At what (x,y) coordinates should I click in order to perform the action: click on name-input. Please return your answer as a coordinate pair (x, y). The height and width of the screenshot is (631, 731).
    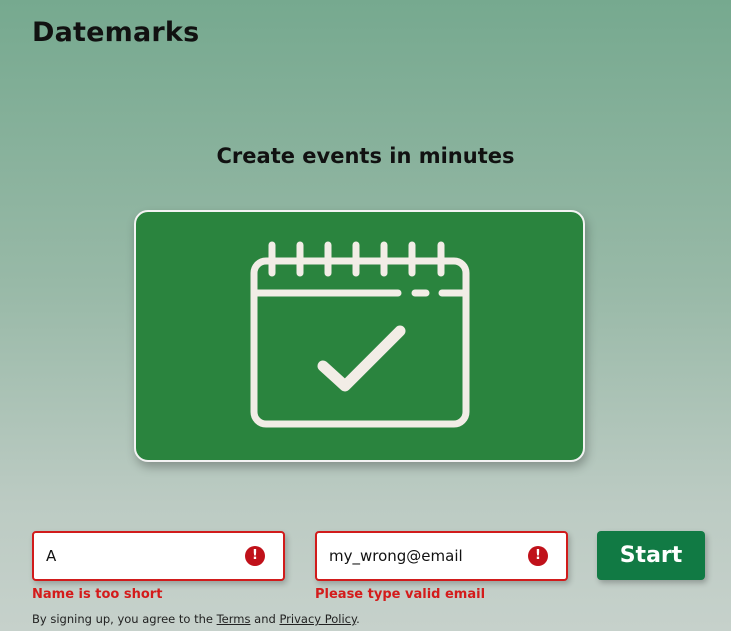
    Looking at the image, I should click on (141, 556).